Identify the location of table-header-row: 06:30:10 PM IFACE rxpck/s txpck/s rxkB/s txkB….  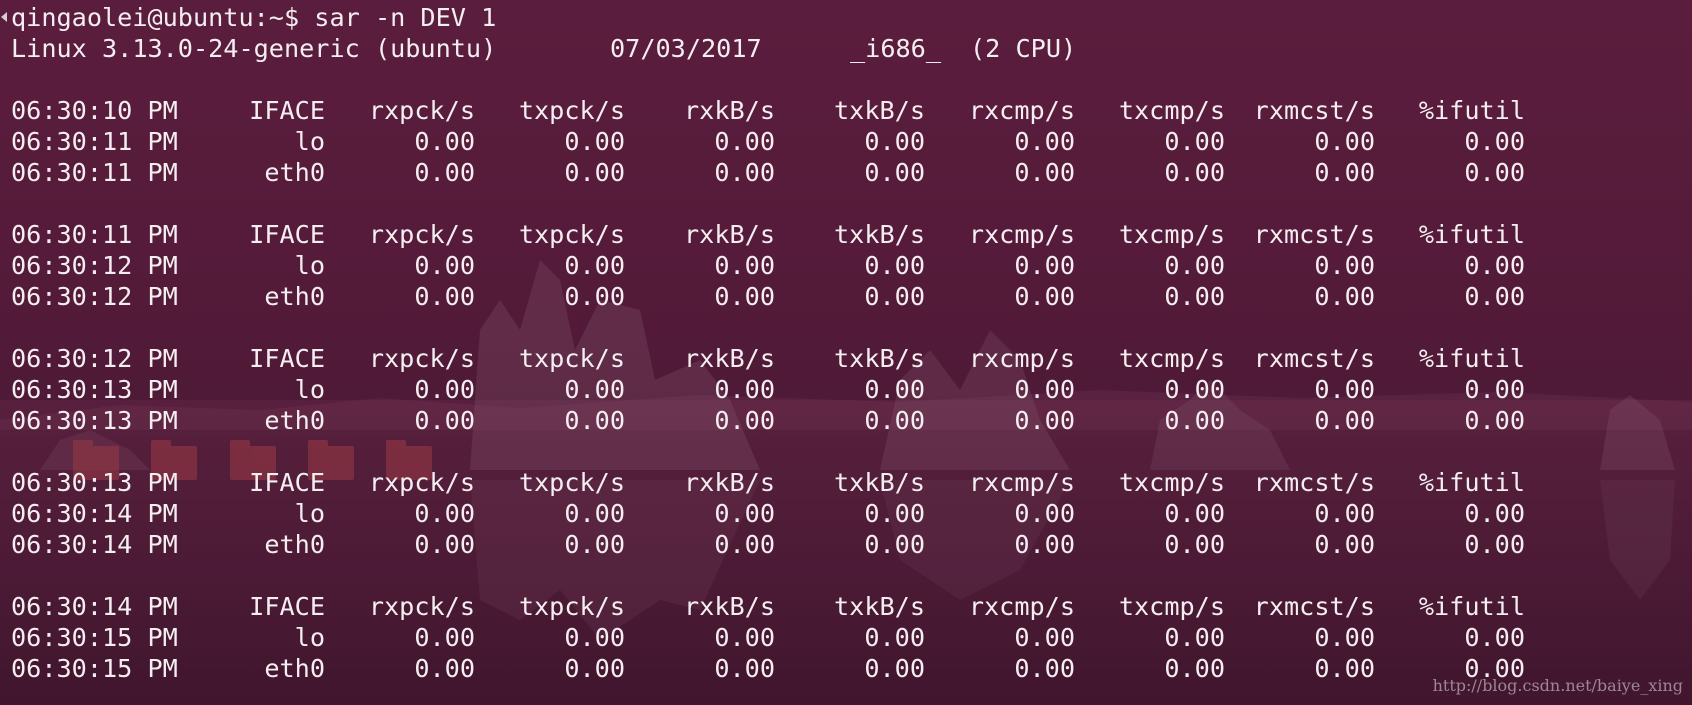
(791, 110).